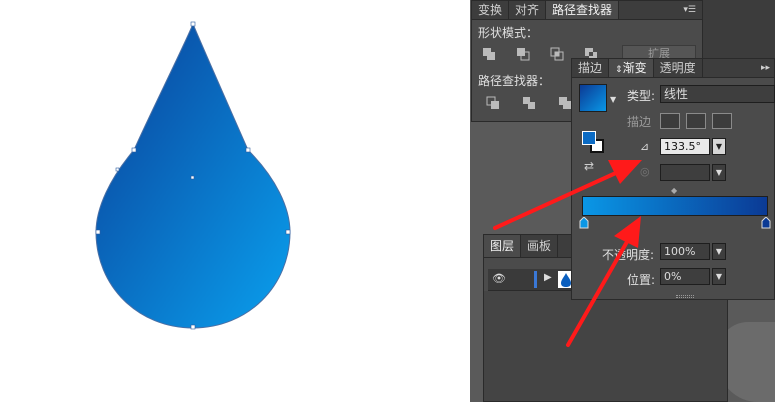 The width and height of the screenshot is (775, 402). What do you see at coordinates (767, 68) in the screenshot?
I see `panel-collapse-icon: ▸▸` at bounding box center [767, 68].